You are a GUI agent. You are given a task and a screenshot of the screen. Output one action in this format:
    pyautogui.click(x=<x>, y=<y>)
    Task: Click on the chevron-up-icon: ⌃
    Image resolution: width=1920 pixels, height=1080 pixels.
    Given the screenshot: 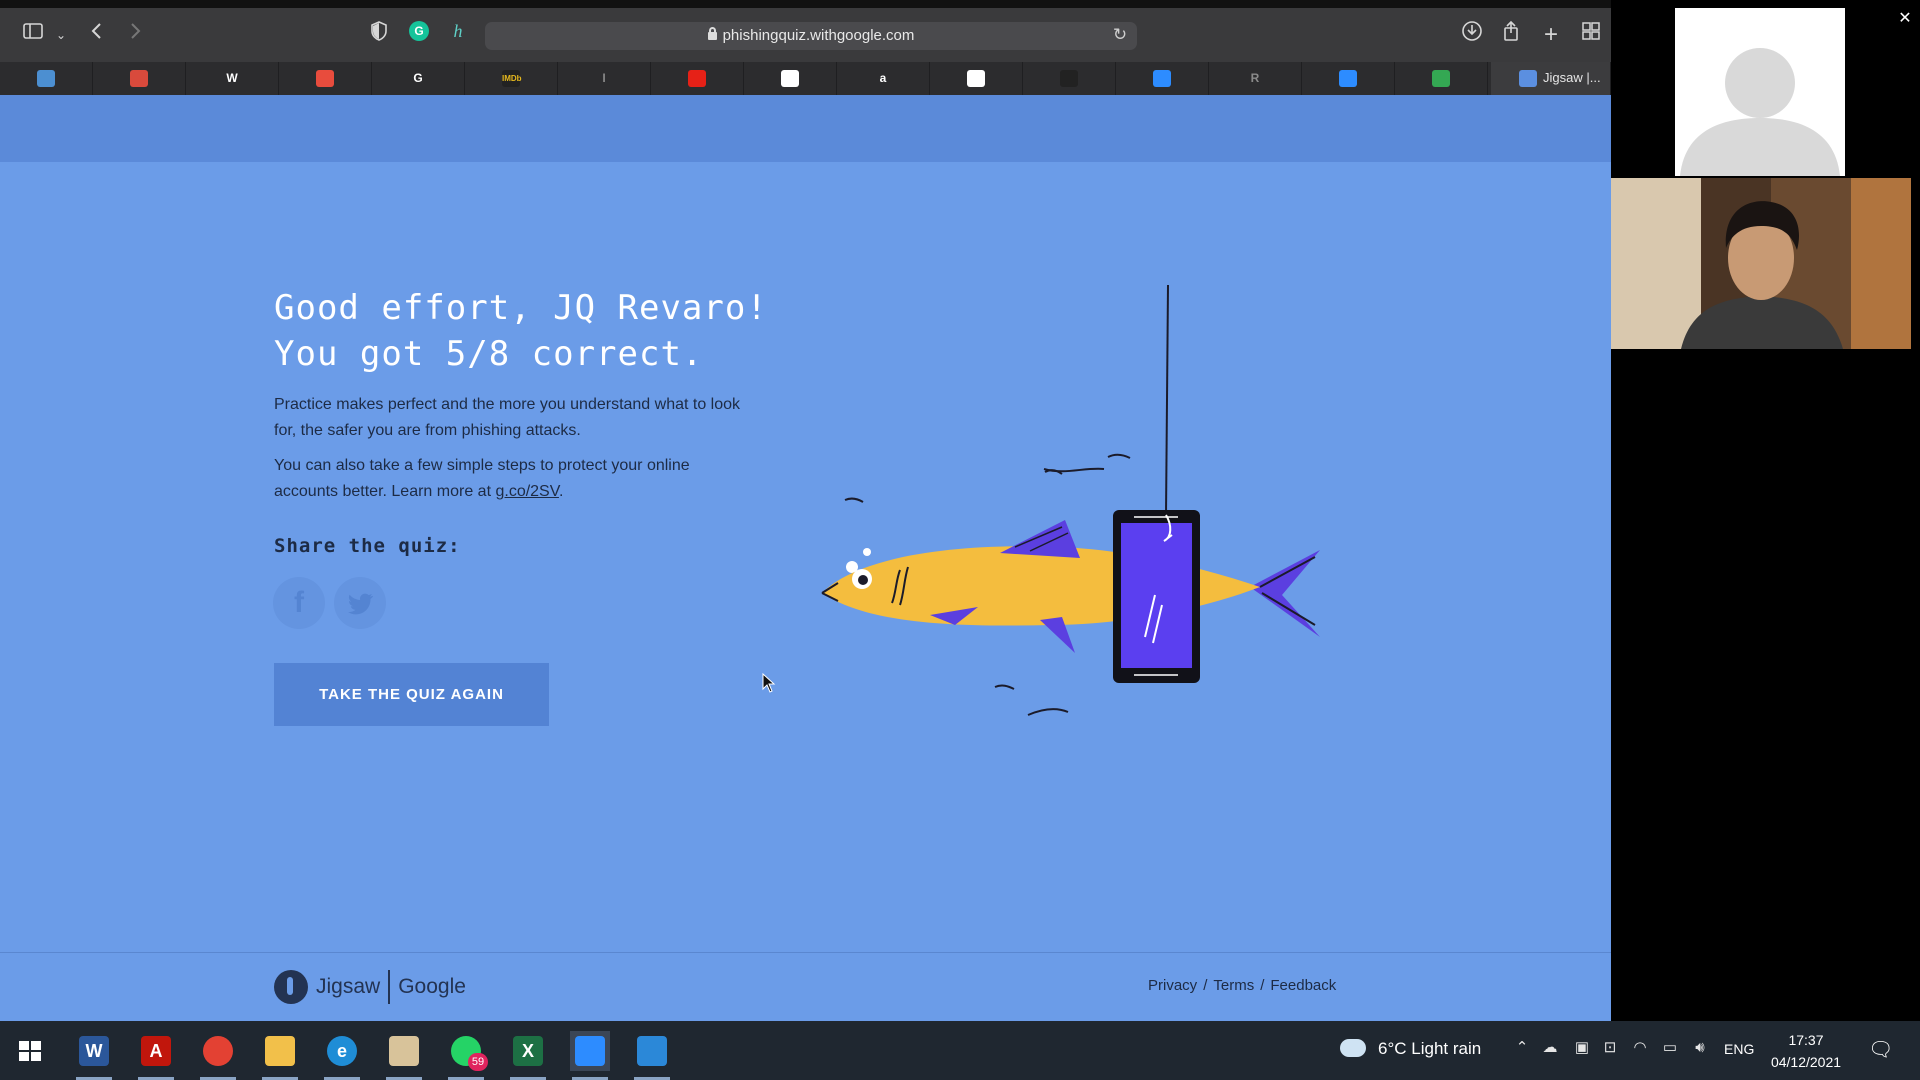 What is the action you would take?
    pyautogui.click(x=1522, y=1048)
    